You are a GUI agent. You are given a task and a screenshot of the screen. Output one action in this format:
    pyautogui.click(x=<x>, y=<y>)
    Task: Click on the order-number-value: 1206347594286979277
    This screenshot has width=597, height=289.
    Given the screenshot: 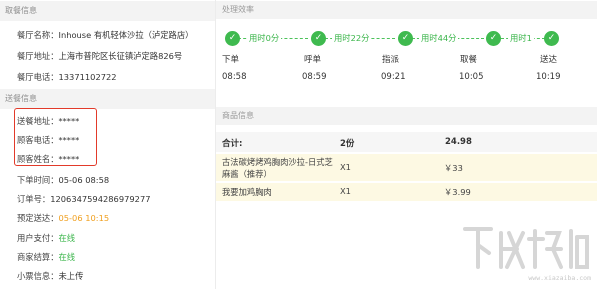 What is the action you would take?
    pyautogui.click(x=100, y=199)
    